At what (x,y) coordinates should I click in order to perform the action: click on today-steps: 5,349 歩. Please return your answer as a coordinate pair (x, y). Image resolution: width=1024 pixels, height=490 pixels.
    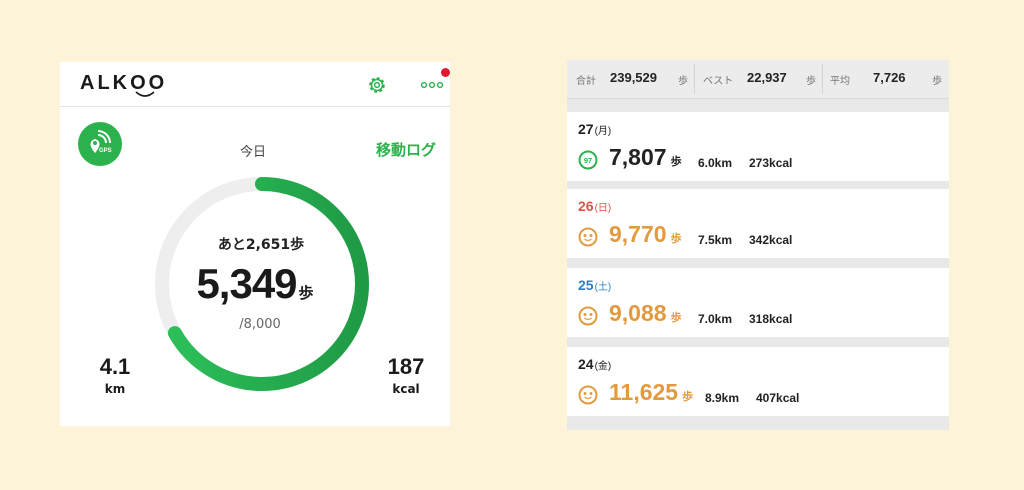
    Looking at the image, I should click on (255, 284).